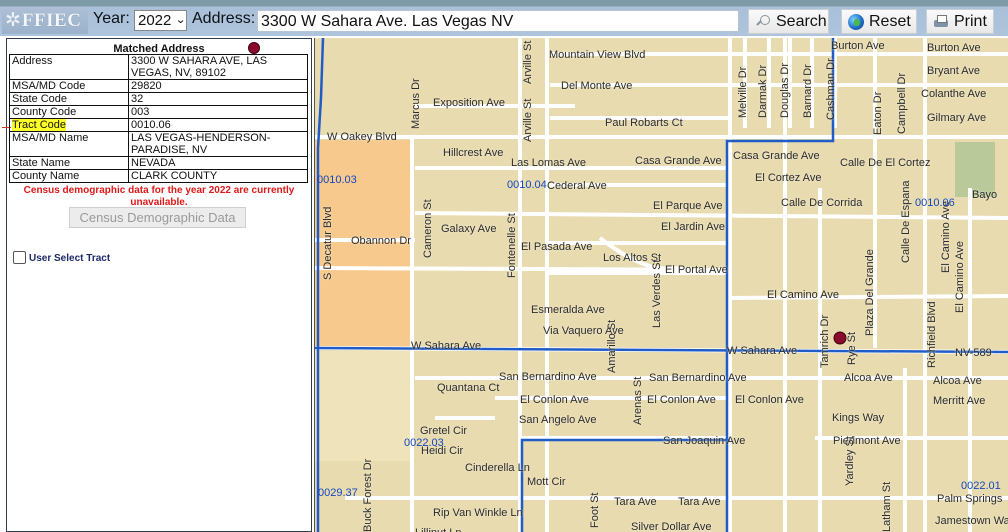 The height and width of the screenshot is (532, 1008). Describe the element at coordinates (868, 378) in the screenshot. I see `street-label: Alcoa Ave` at that location.